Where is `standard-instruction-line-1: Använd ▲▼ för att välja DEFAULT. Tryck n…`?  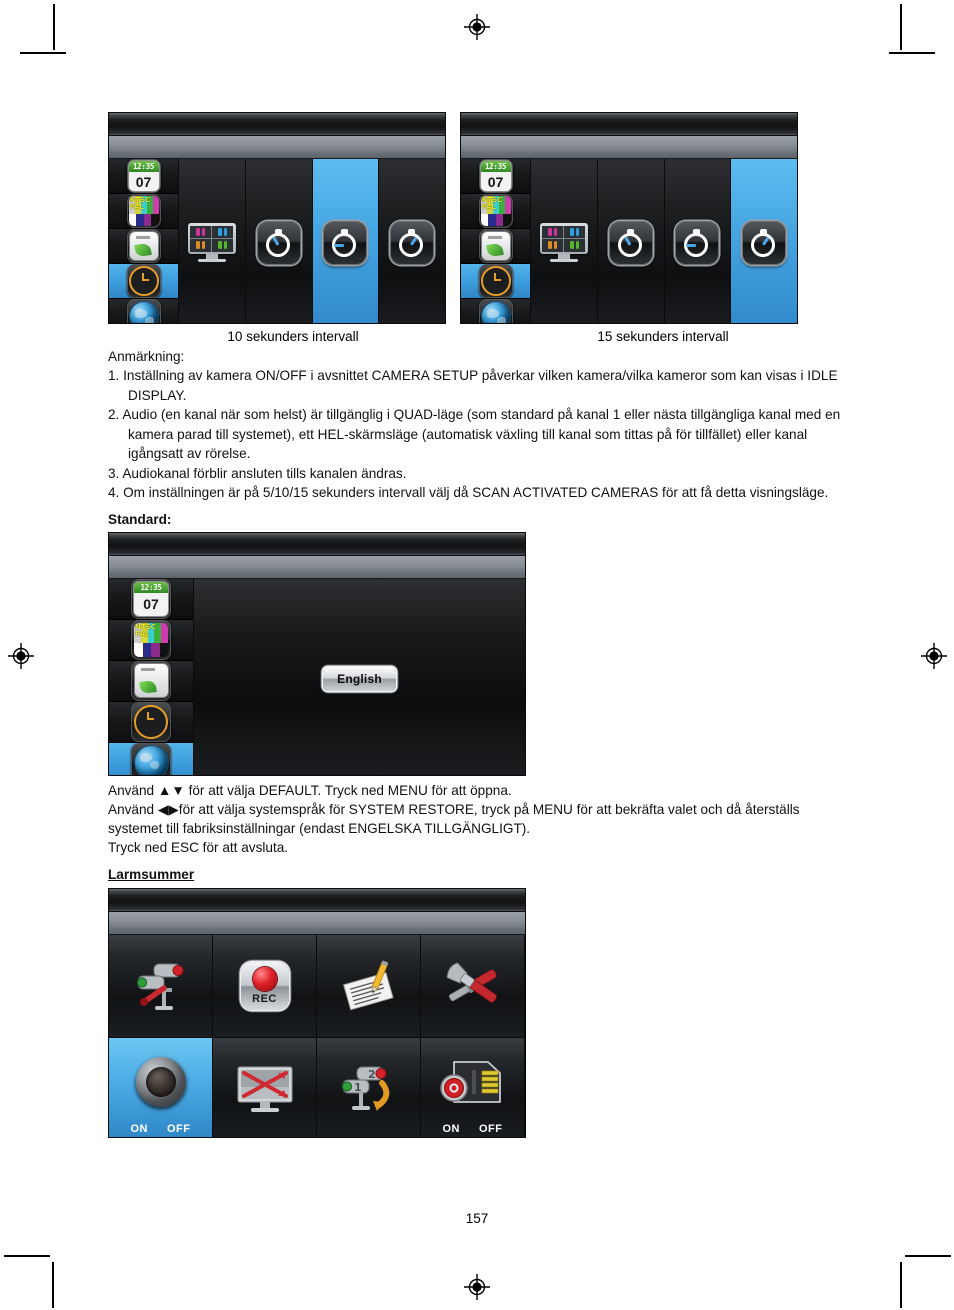
standard-instruction-line-1: Använd ▲▼ för att välja DEFAULT. Tryck n… is located at coordinates (310, 790).